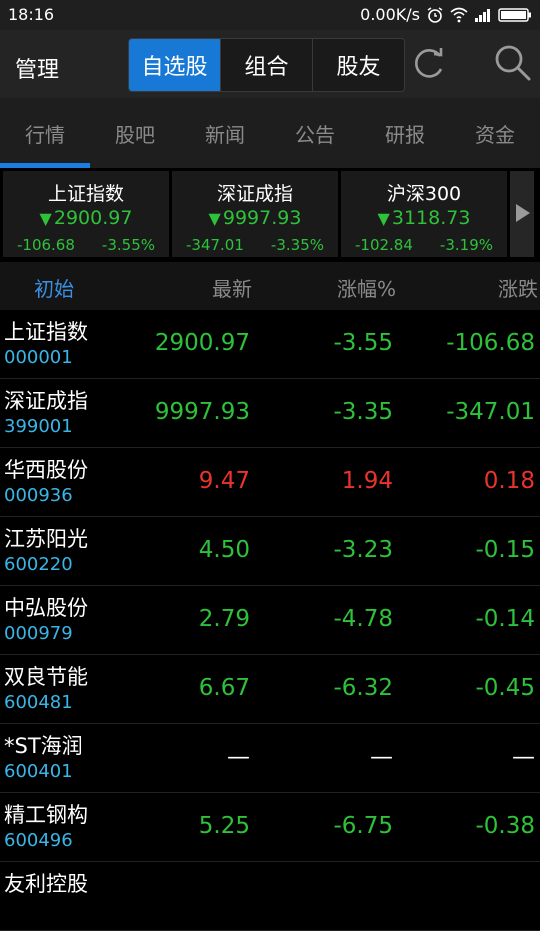  Describe the element at coordinates (224, 826) in the screenshot. I see `stock-latest: 5.25` at that location.